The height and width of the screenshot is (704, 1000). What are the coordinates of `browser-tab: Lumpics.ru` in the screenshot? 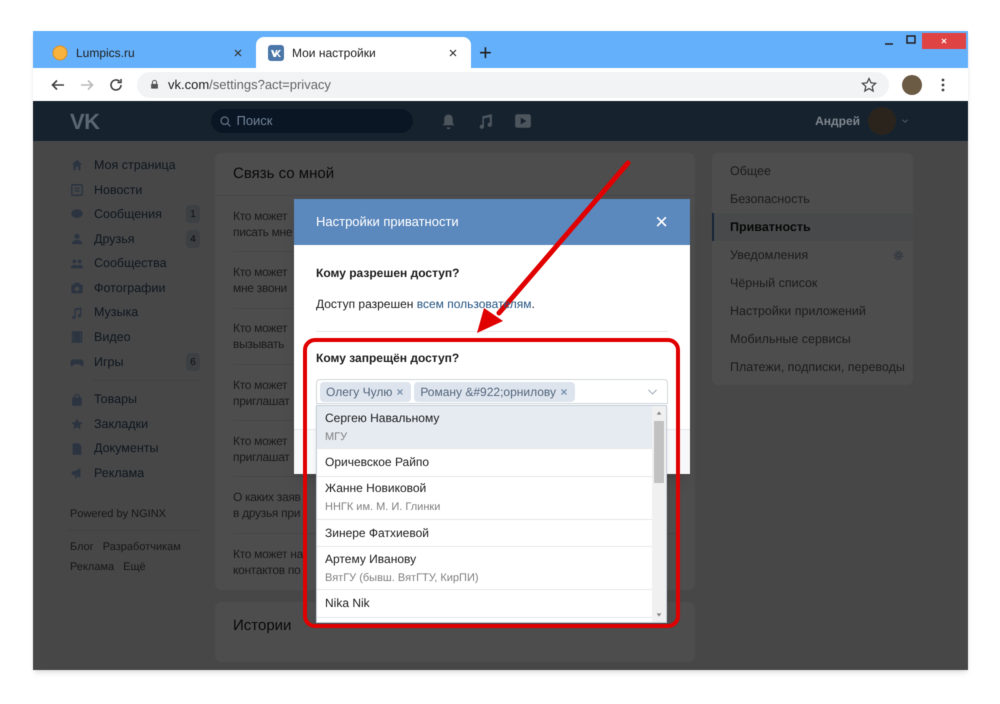 It's located at (148, 52).